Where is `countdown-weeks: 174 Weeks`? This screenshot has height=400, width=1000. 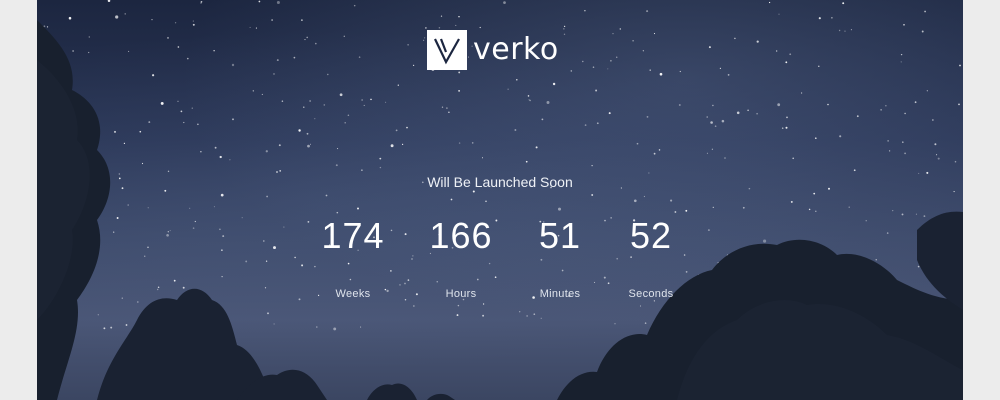
countdown-weeks: 174 Weeks is located at coordinates (353, 257).